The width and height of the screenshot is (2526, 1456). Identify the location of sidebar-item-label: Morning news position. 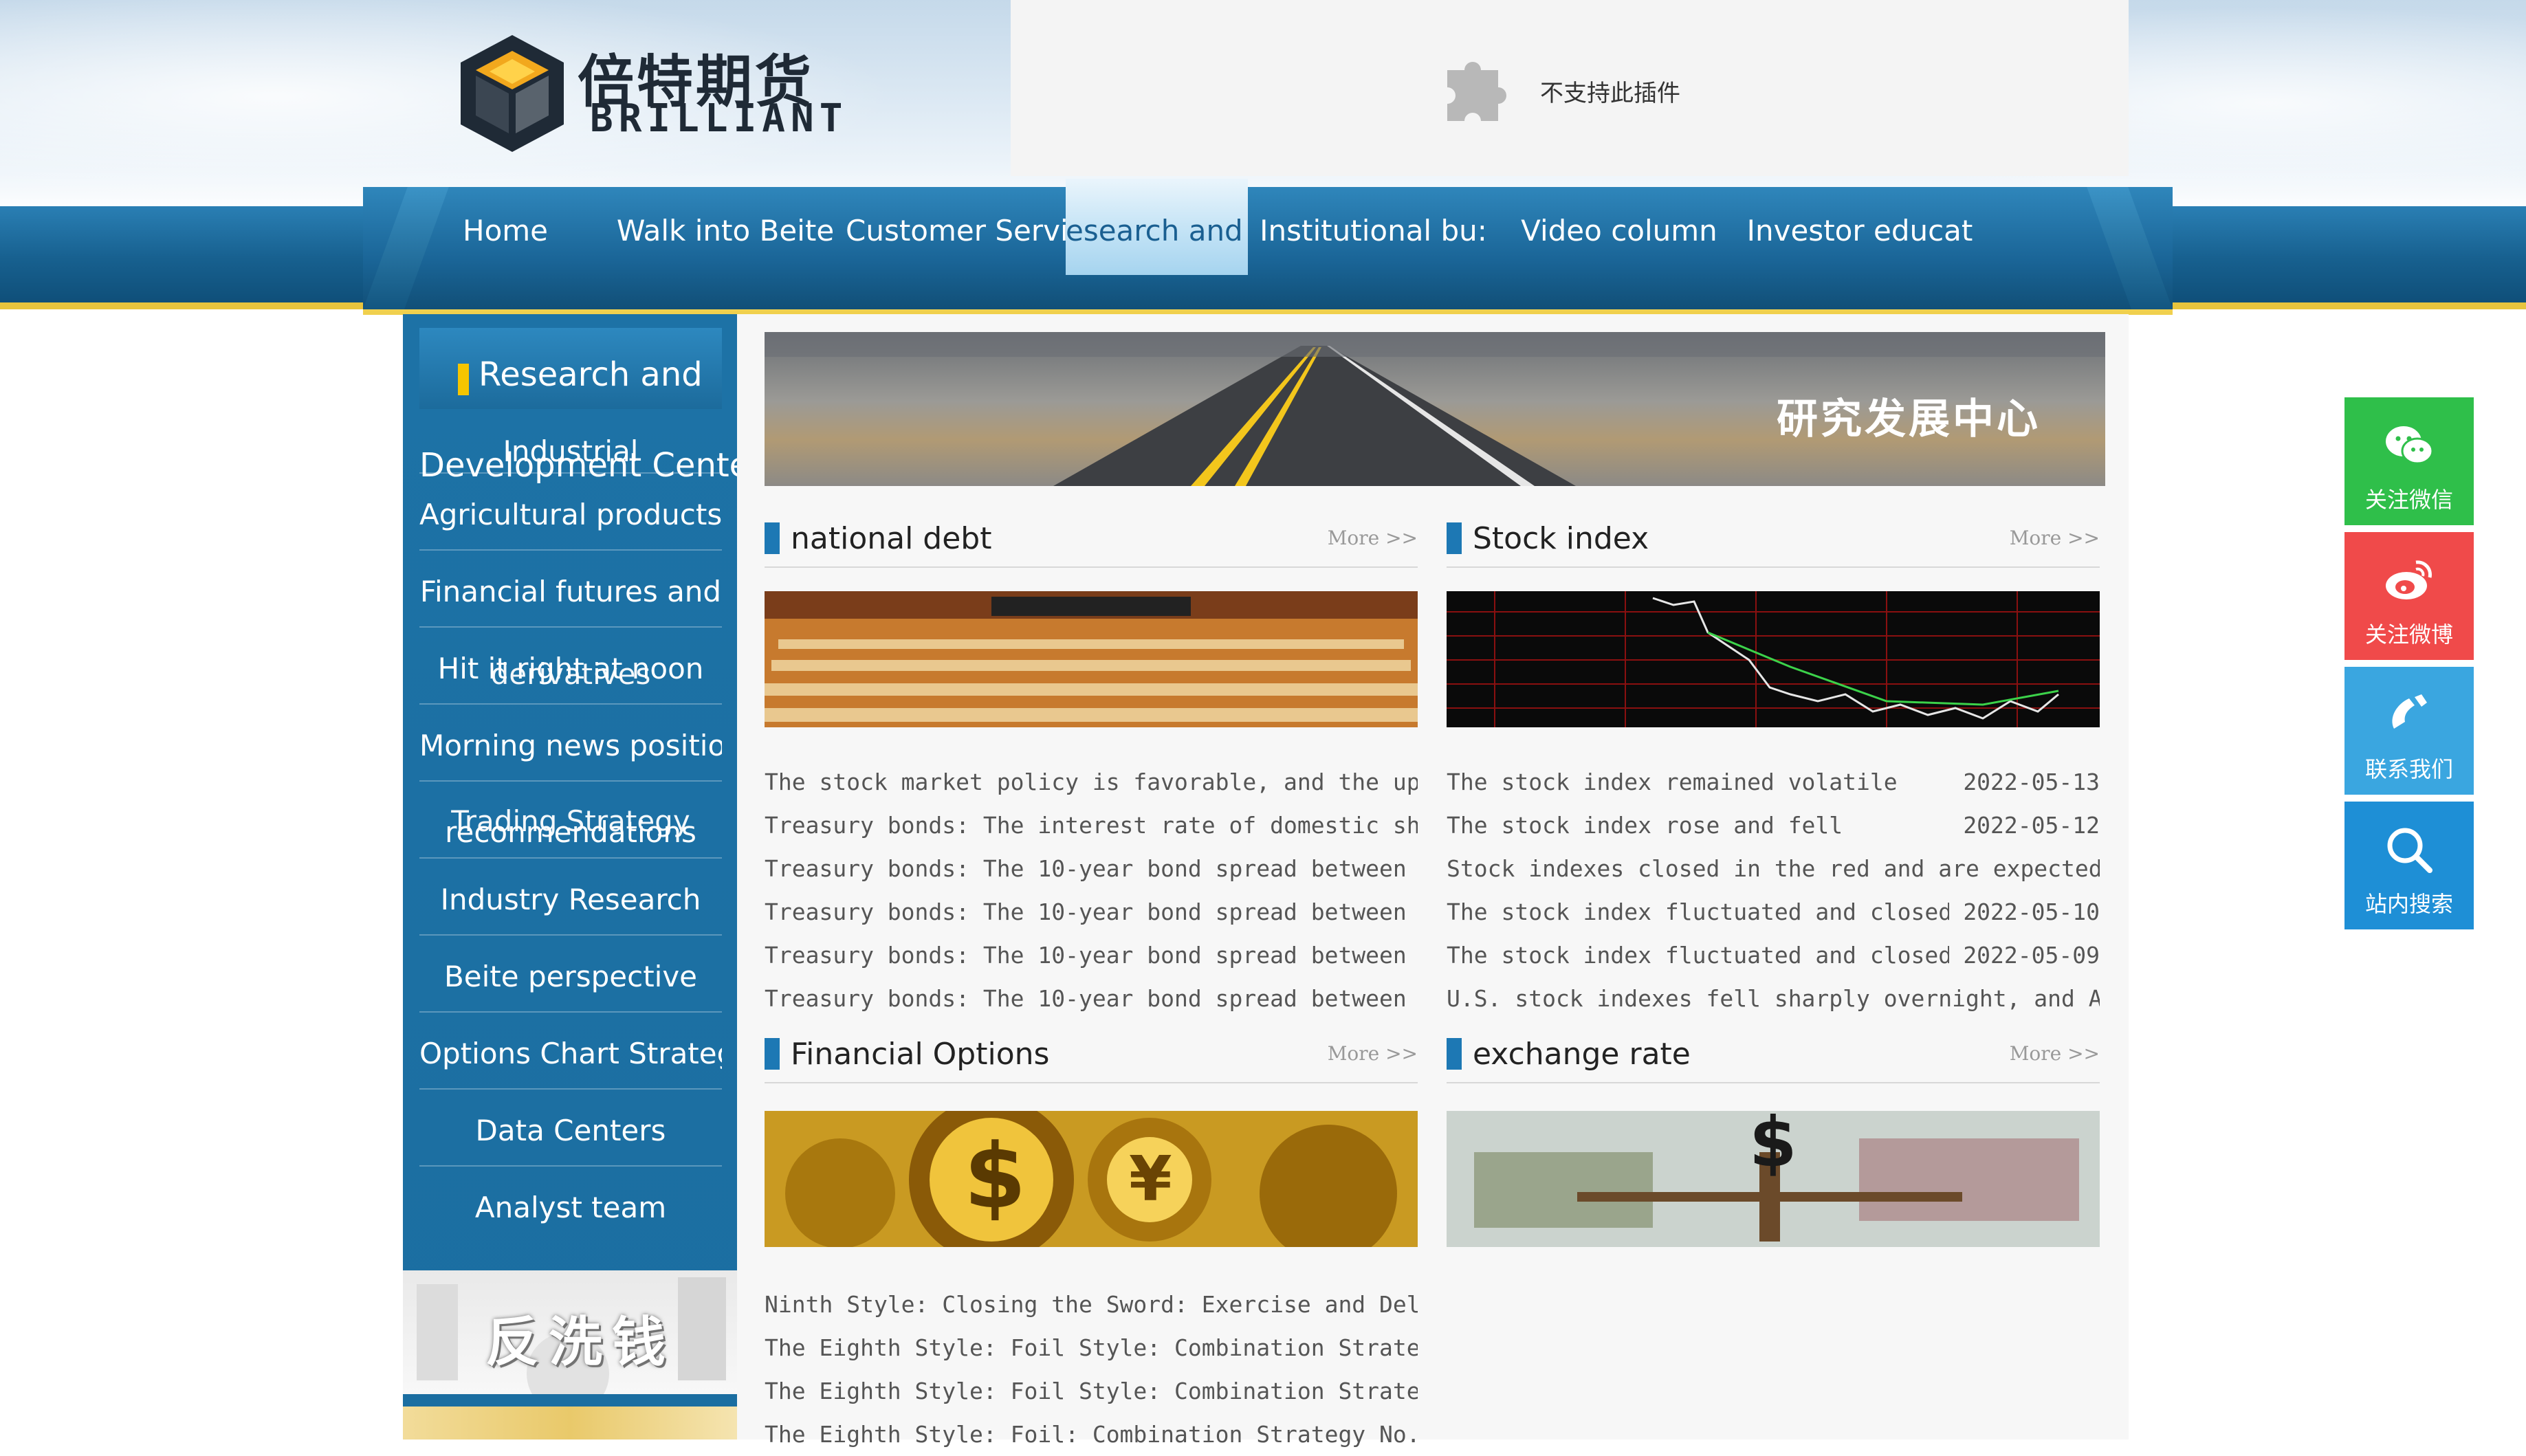
(571, 745).